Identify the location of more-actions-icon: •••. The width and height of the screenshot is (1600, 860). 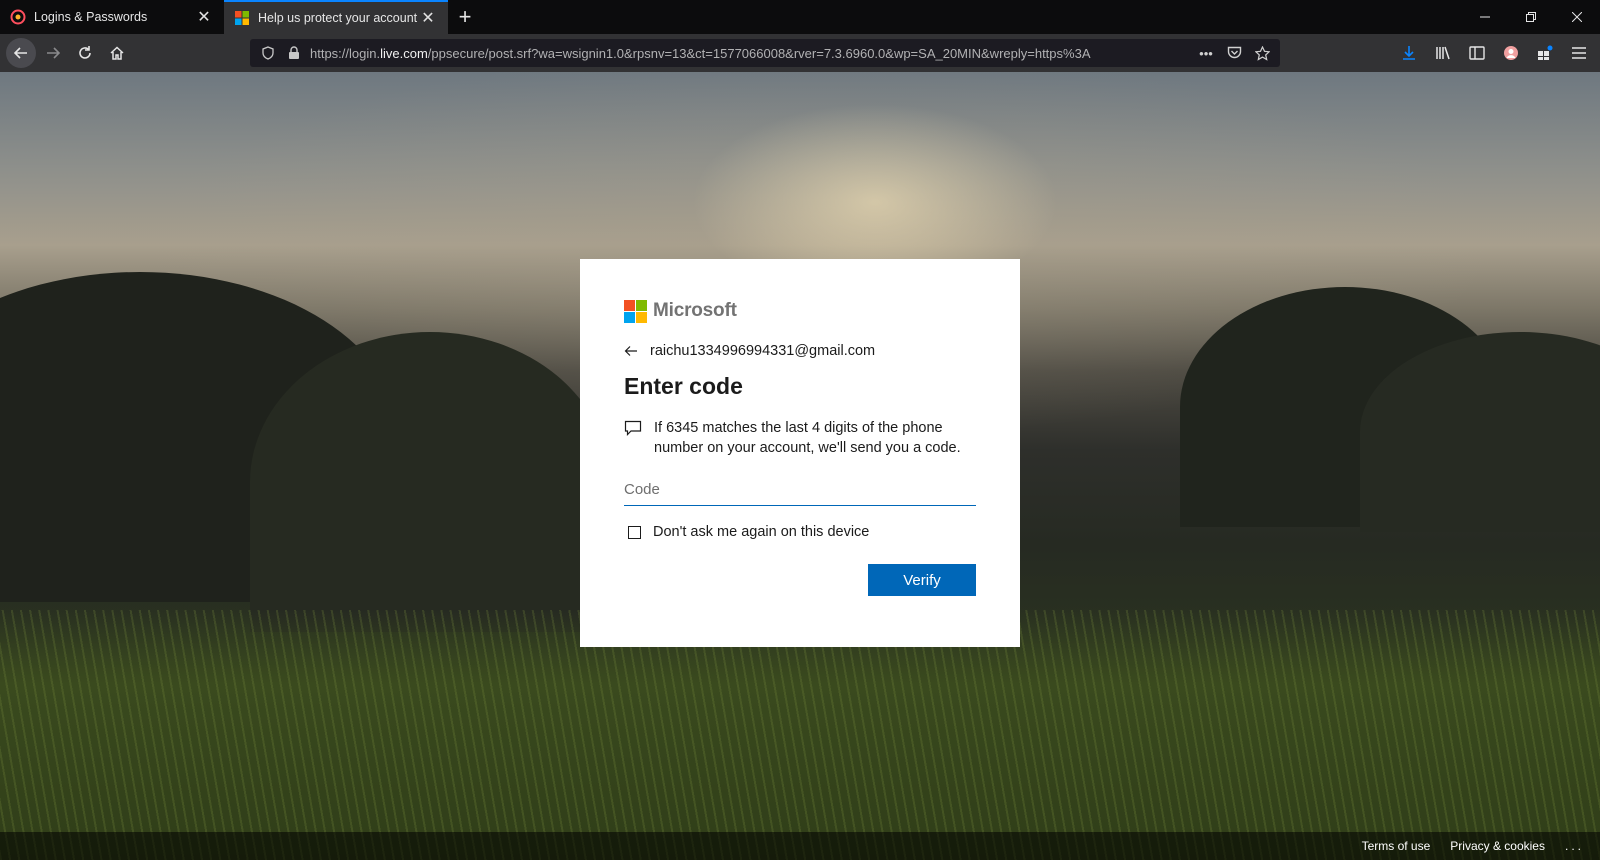
(1206, 53).